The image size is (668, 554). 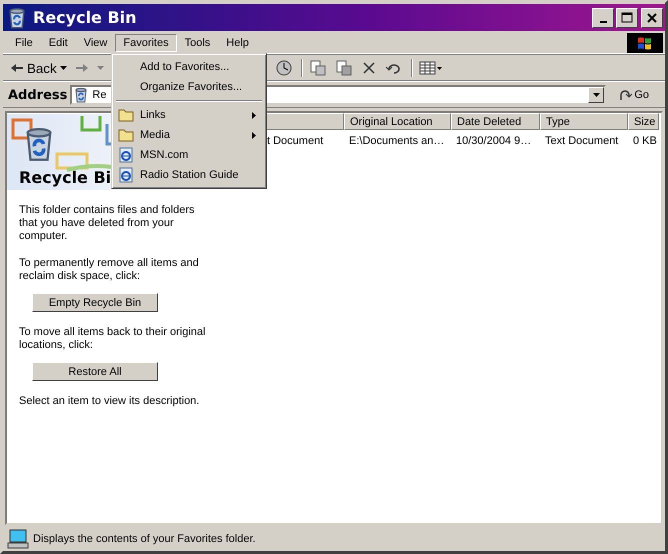 I want to click on description-text: To permanently remove all items and reclaim disk space, click:, so click(x=109, y=270).